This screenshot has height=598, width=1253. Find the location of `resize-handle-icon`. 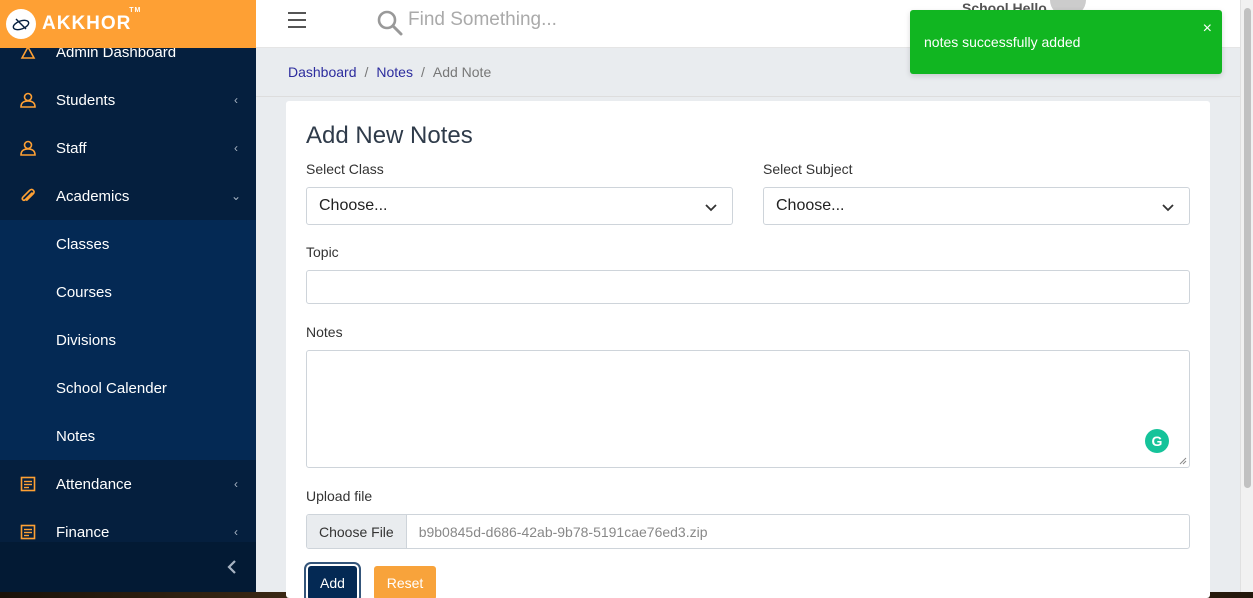

resize-handle-icon is located at coordinates (1183, 461).